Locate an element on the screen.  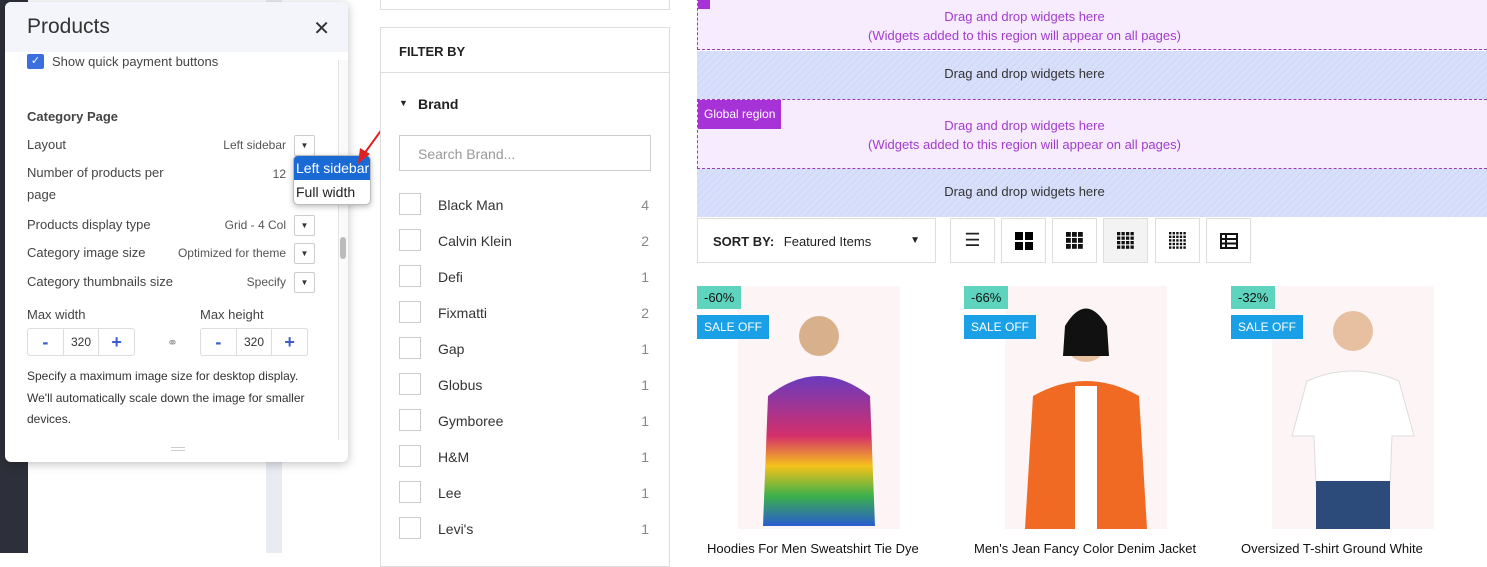
discount-badge: -60% is located at coordinates (719, 297).